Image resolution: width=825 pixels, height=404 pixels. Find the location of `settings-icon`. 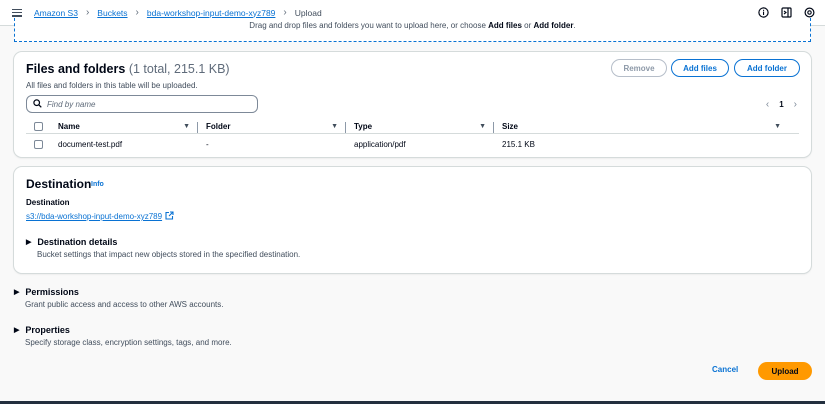

settings-icon is located at coordinates (809, 12).